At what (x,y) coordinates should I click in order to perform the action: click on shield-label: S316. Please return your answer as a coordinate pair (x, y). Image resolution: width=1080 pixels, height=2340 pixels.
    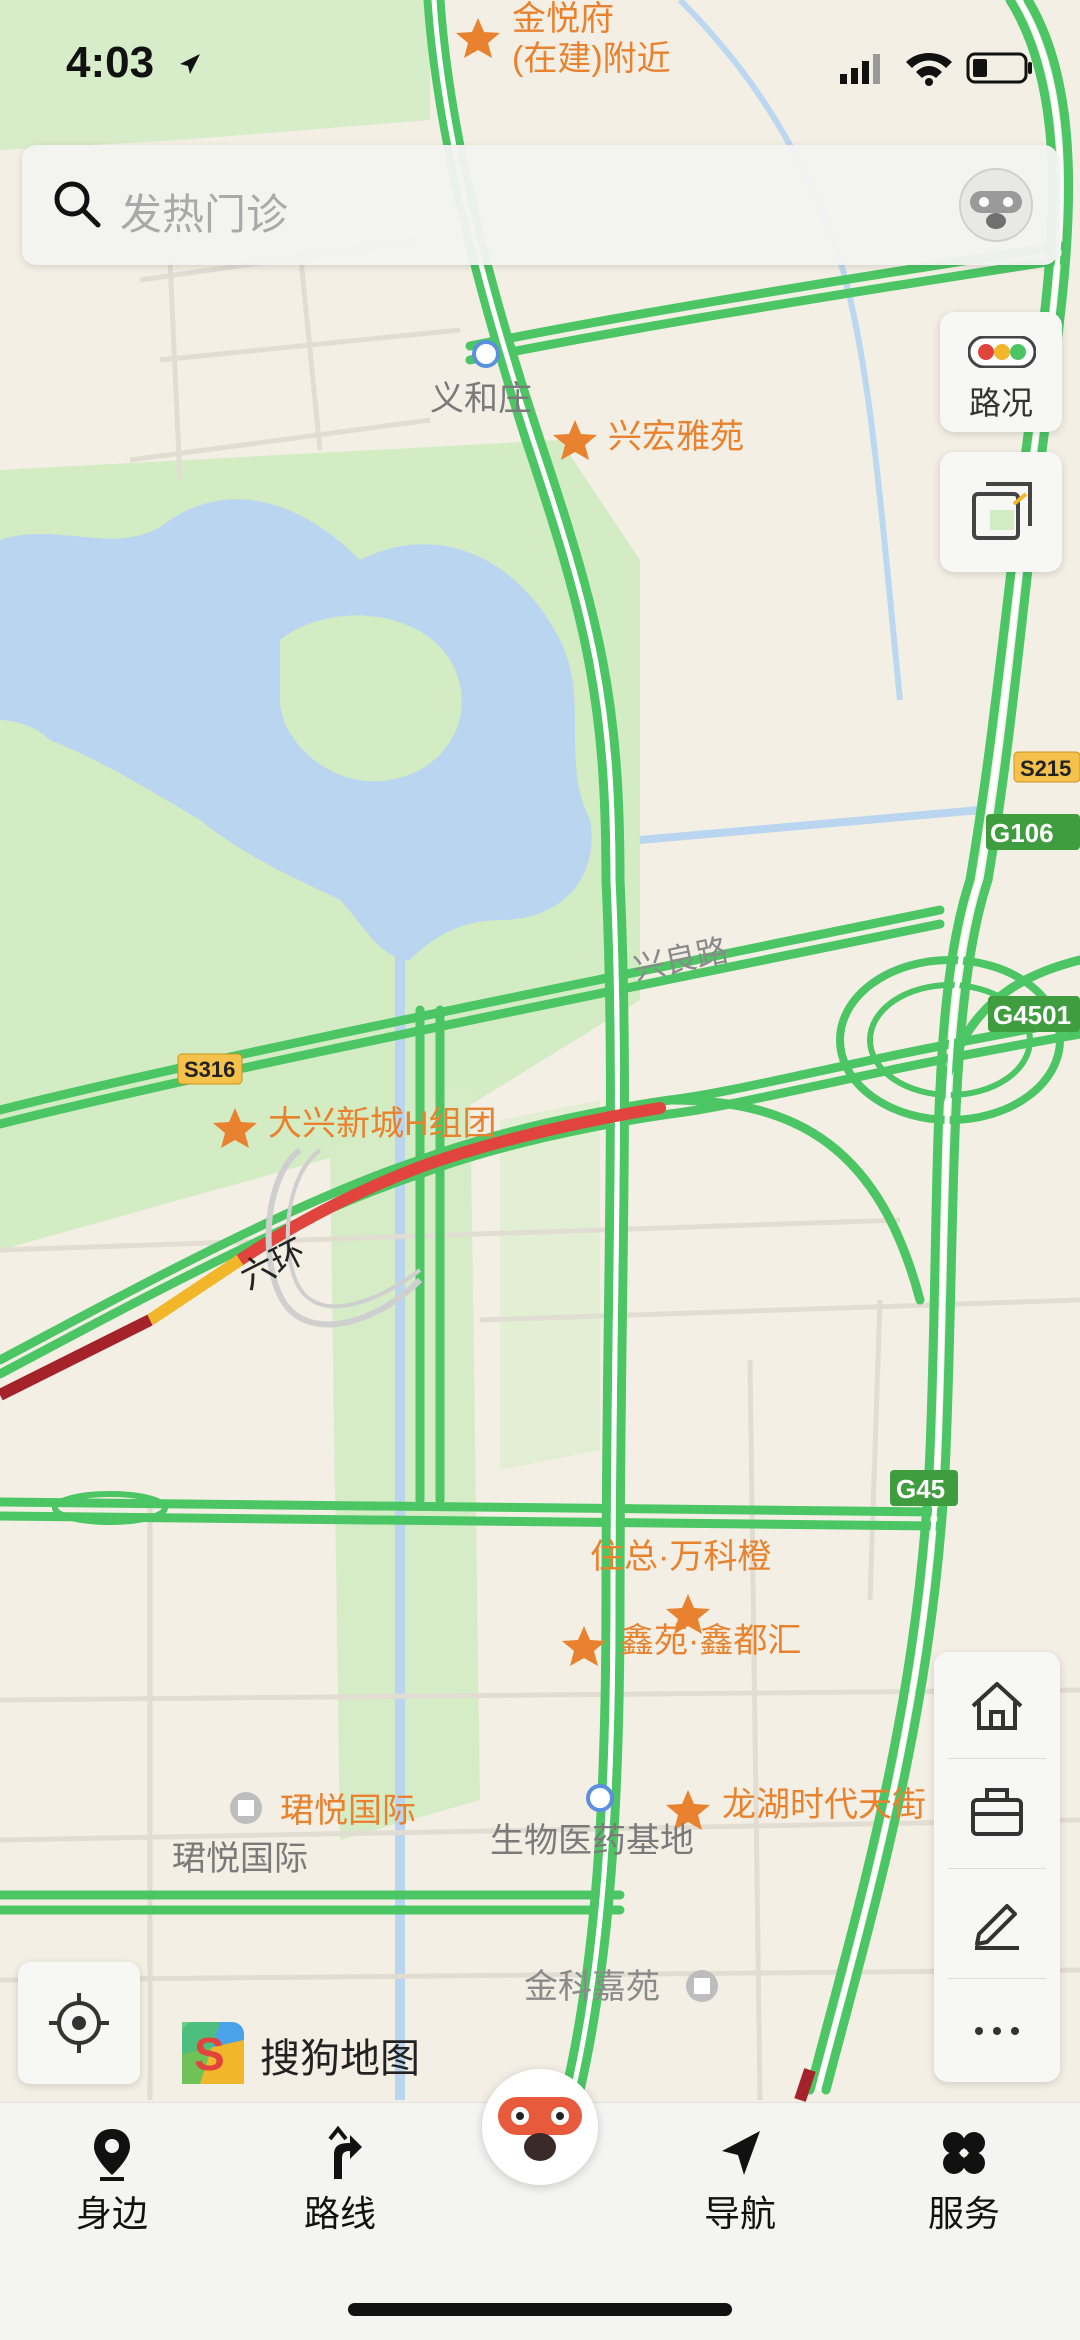
    Looking at the image, I should click on (209, 1069).